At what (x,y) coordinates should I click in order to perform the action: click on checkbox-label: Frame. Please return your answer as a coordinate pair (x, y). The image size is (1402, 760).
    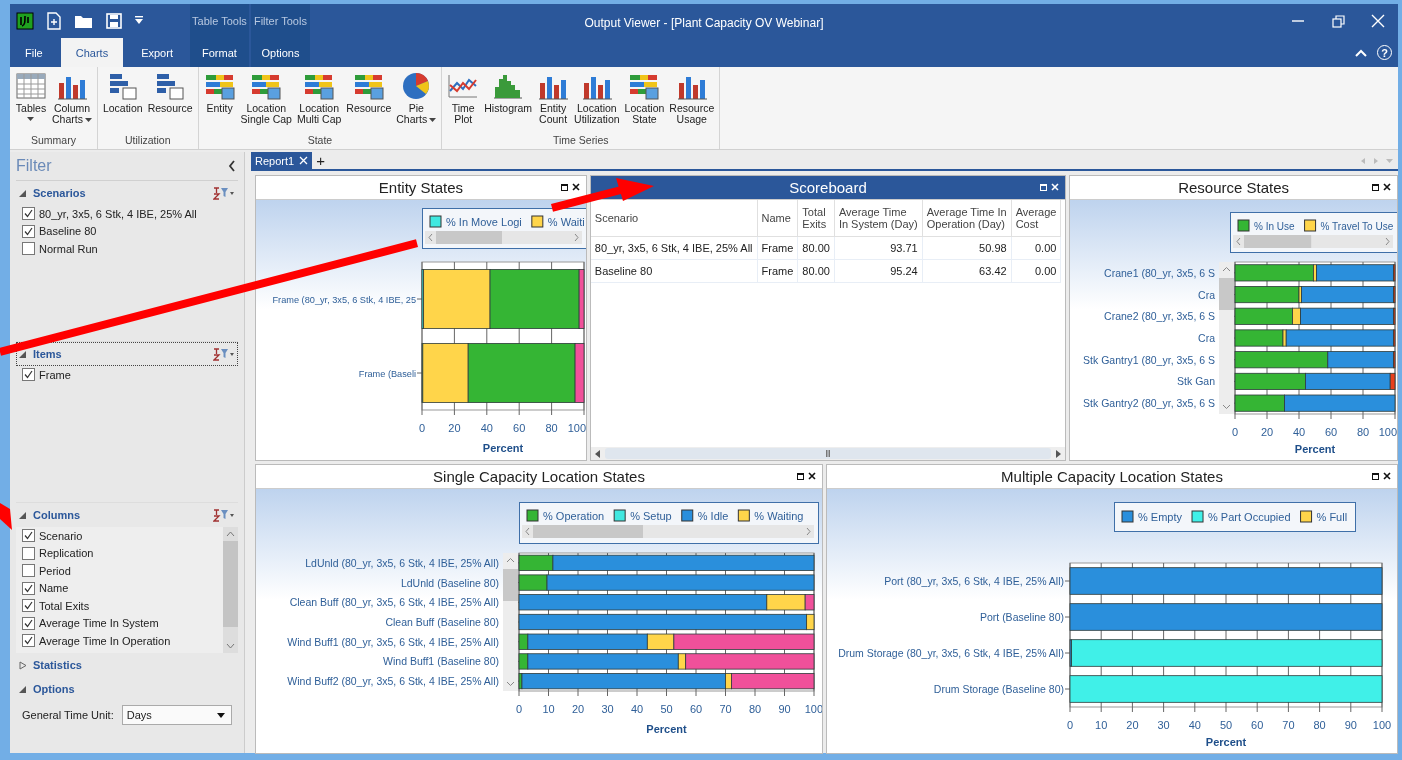
    Looking at the image, I should click on (55, 374).